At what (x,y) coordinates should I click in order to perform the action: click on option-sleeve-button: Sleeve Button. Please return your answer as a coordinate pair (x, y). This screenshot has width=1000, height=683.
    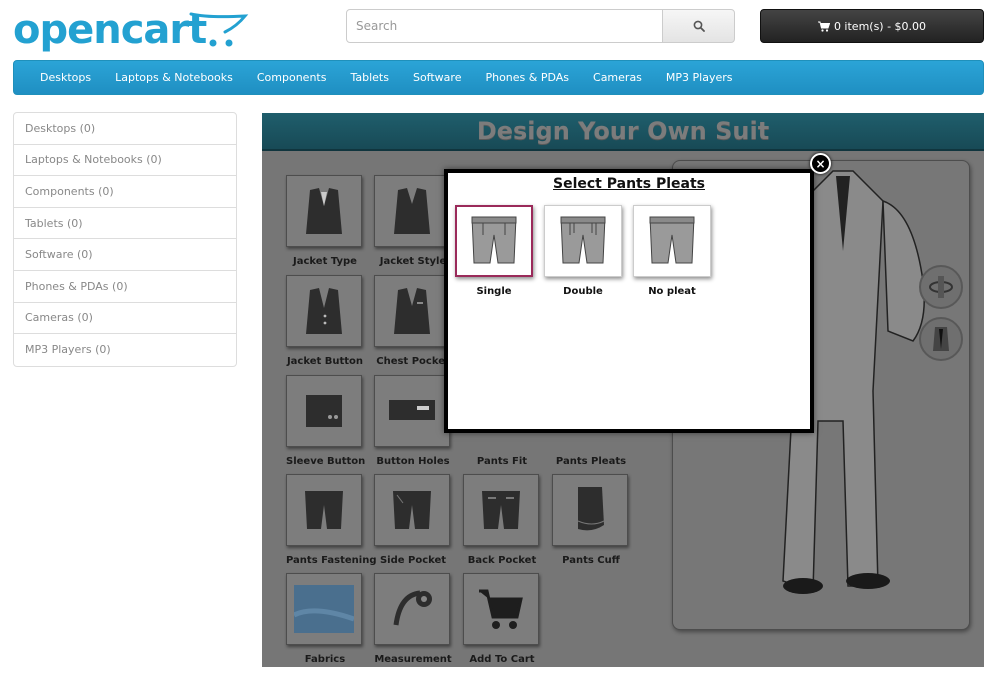
    Looking at the image, I should click on (326, 421).